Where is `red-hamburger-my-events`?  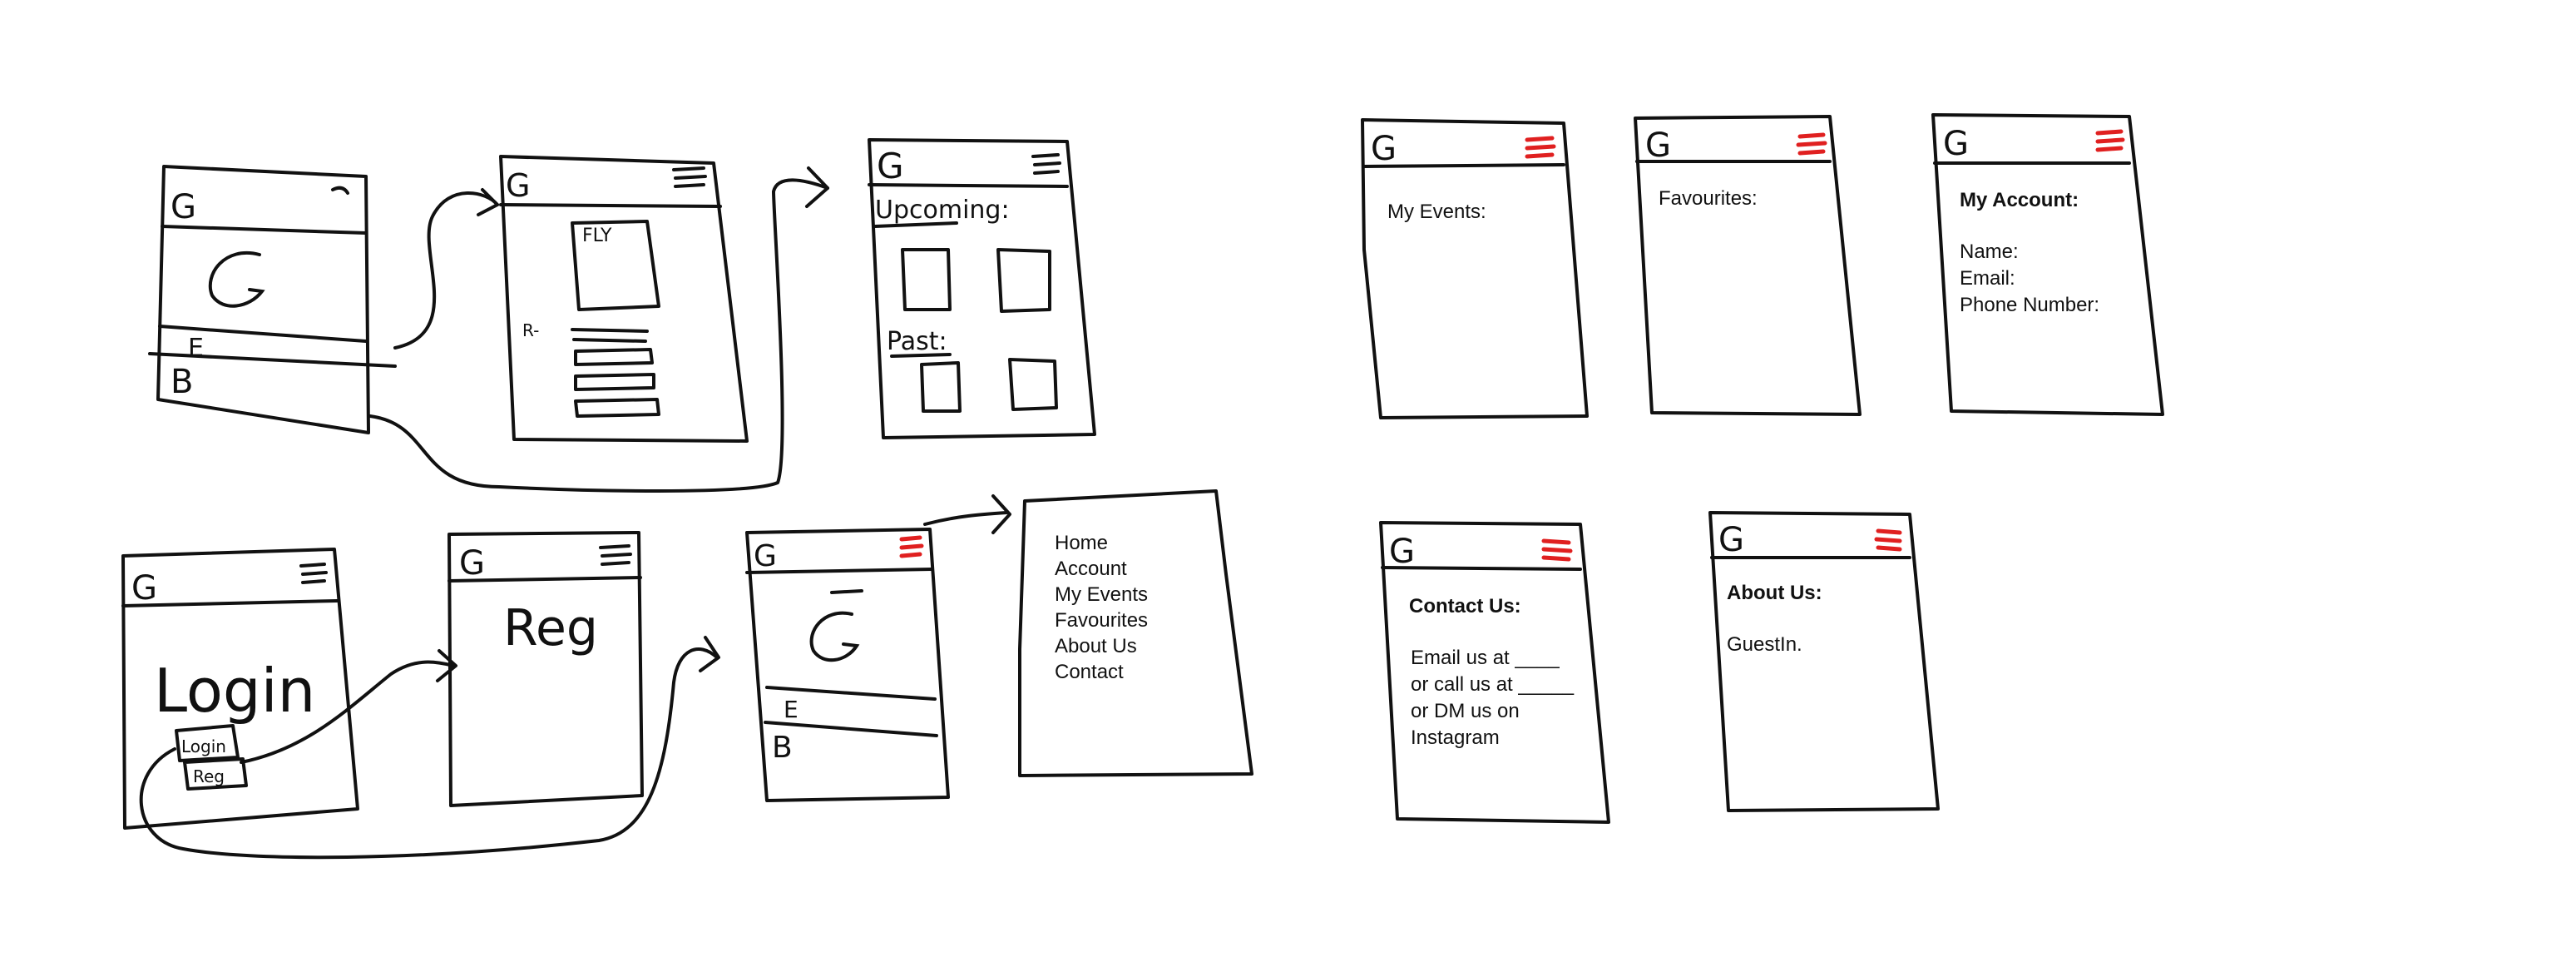
red-hamburger-my-events is located at coordinates (1540, 147).